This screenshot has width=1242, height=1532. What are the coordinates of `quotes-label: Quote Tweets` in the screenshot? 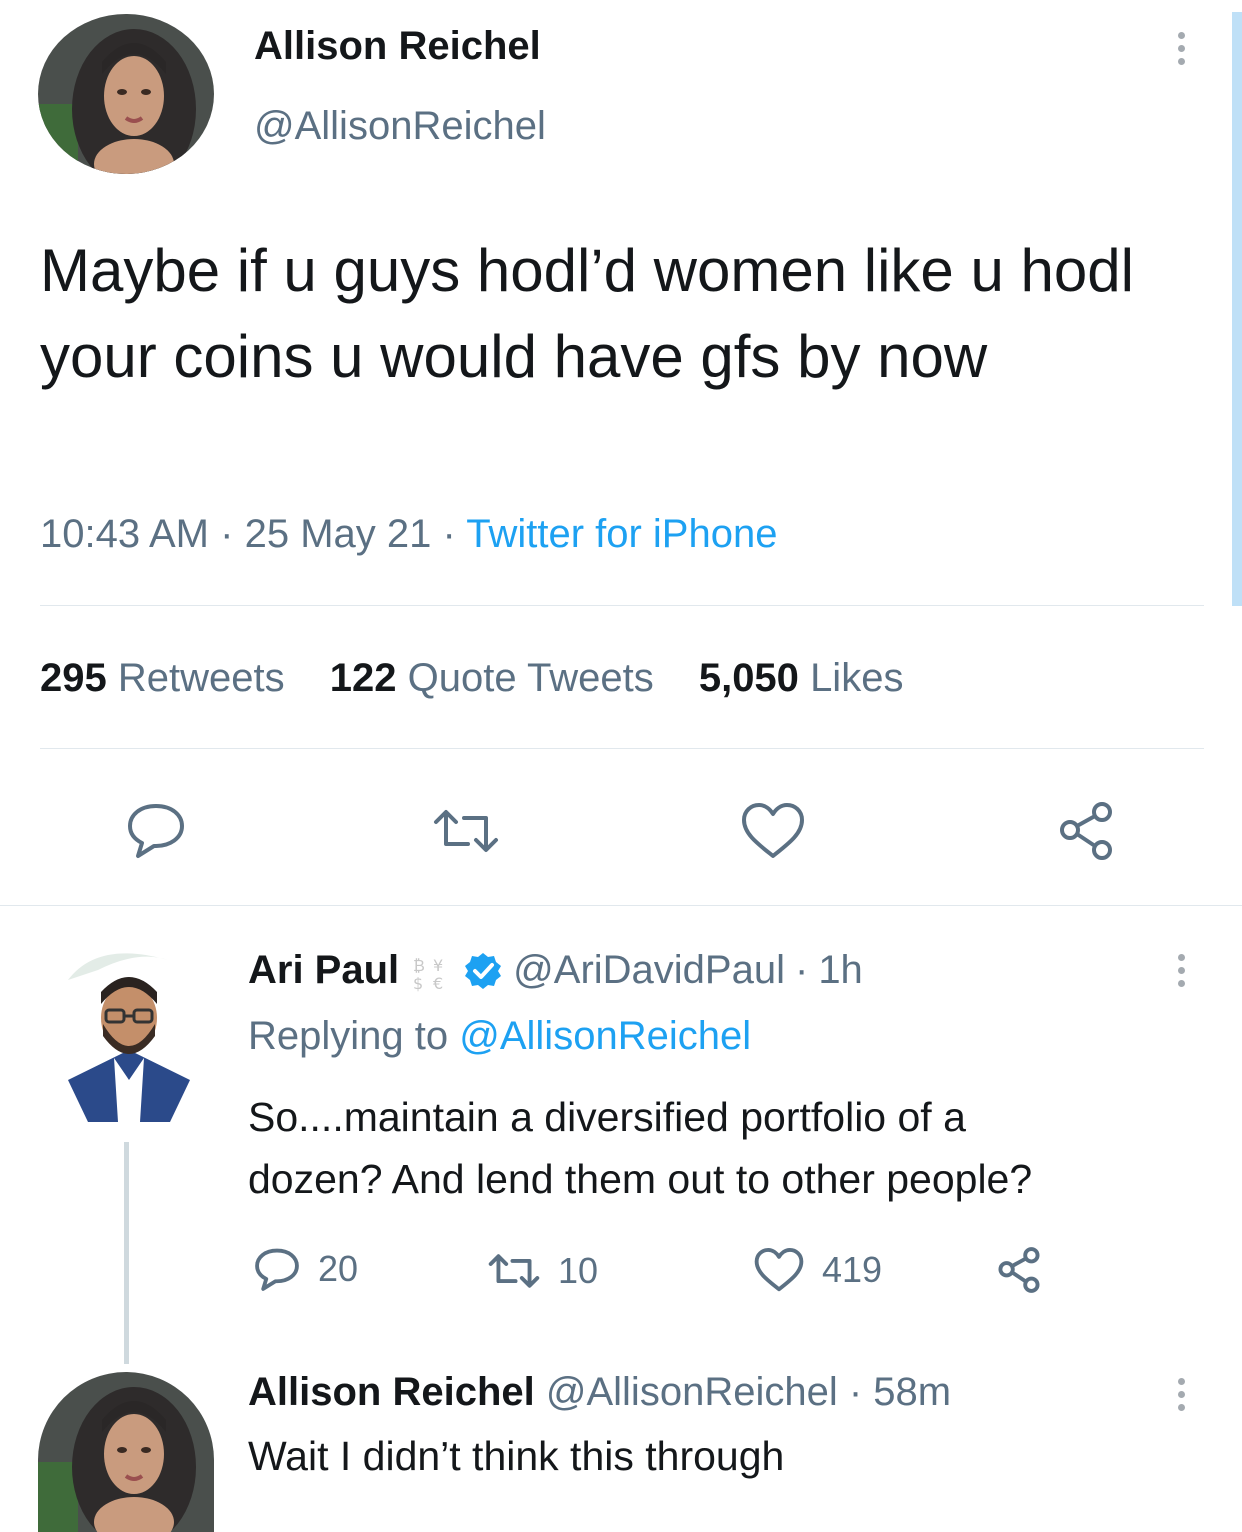 It's located at (530, 678).